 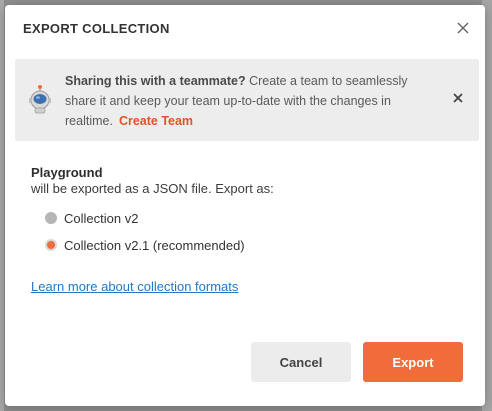 I want to click on close-button, so click(x=463, y=28).